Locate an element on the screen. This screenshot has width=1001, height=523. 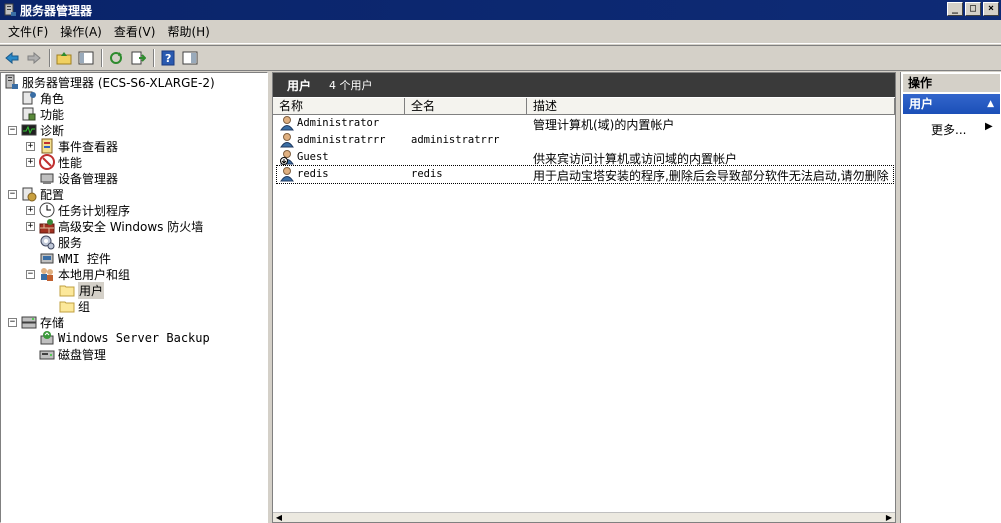
tree-item-event-viewer: 事件查看器 is located at coordinates (78, 146).